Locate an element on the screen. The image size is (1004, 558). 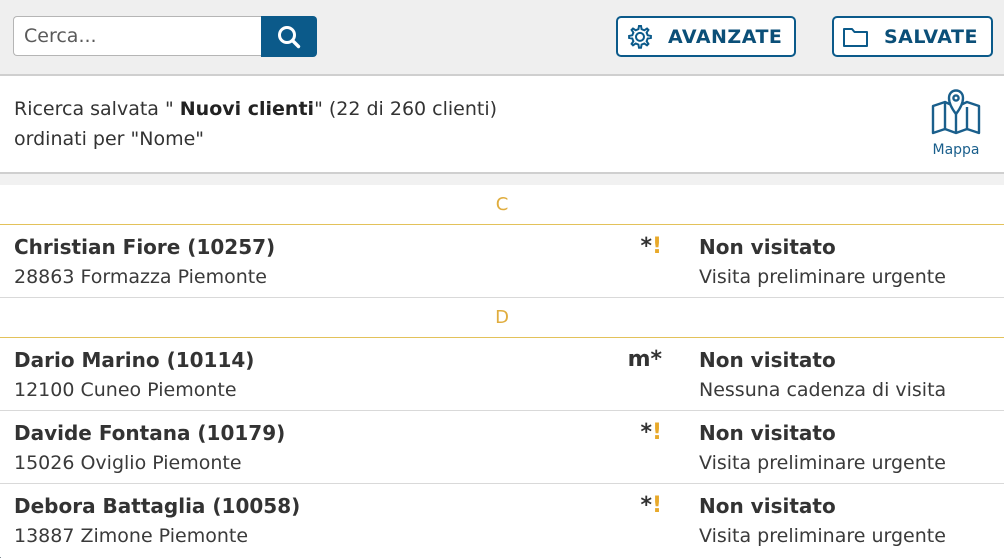
group-header-c: C is located at coordinates (502, 205).